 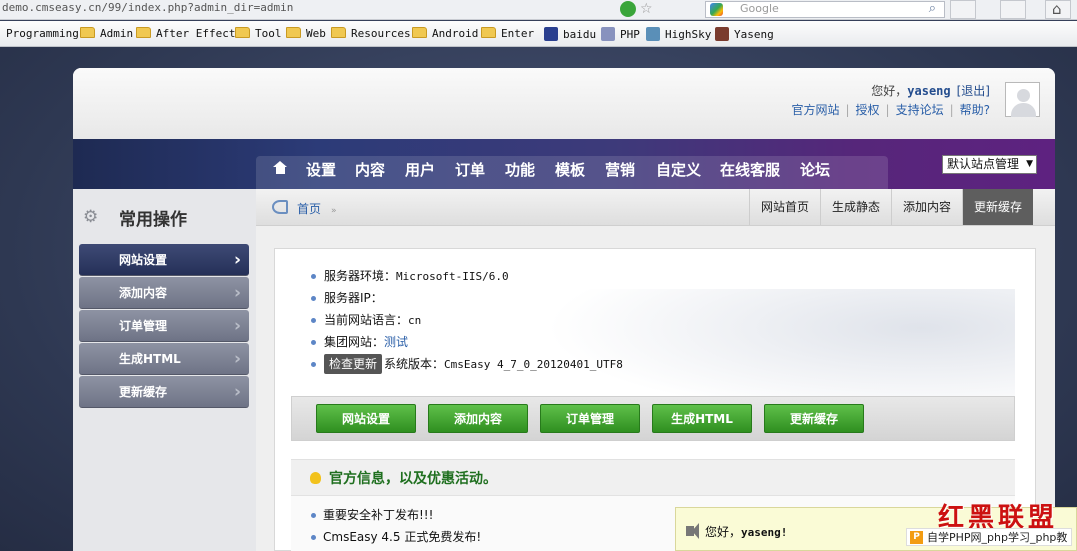 I want to click on news-list: 重要安全补丁发布!!! CmsEasy 4.5 正式免费发布!, so click(x=394, y=526).